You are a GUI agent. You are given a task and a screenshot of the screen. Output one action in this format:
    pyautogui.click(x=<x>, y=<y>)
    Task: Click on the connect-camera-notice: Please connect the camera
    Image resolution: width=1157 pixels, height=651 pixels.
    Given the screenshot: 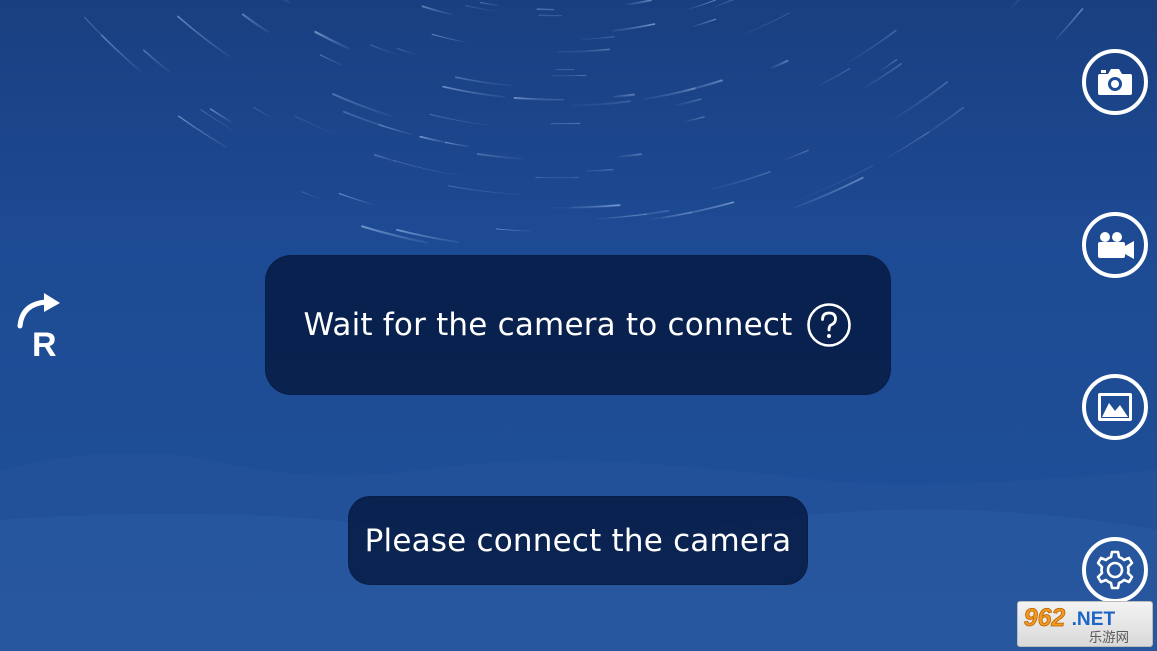 What is the action you would take?
    pyautogui.click(x=578, y=540)
    